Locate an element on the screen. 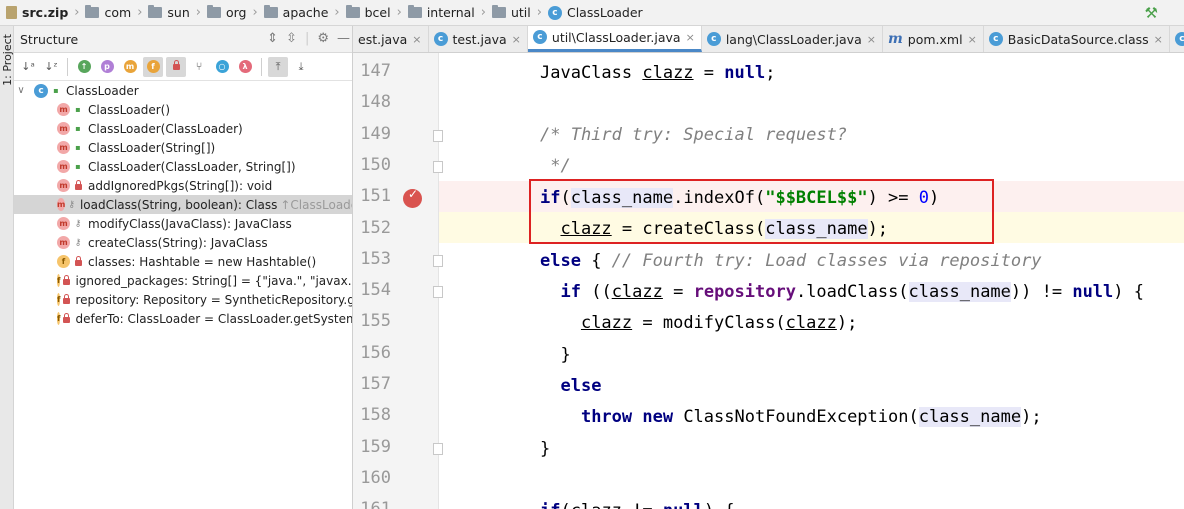 This screenshot has height=509, width=1184. tree-item-label: createClass(String): JavaClass is located at coordinates (178, 242).